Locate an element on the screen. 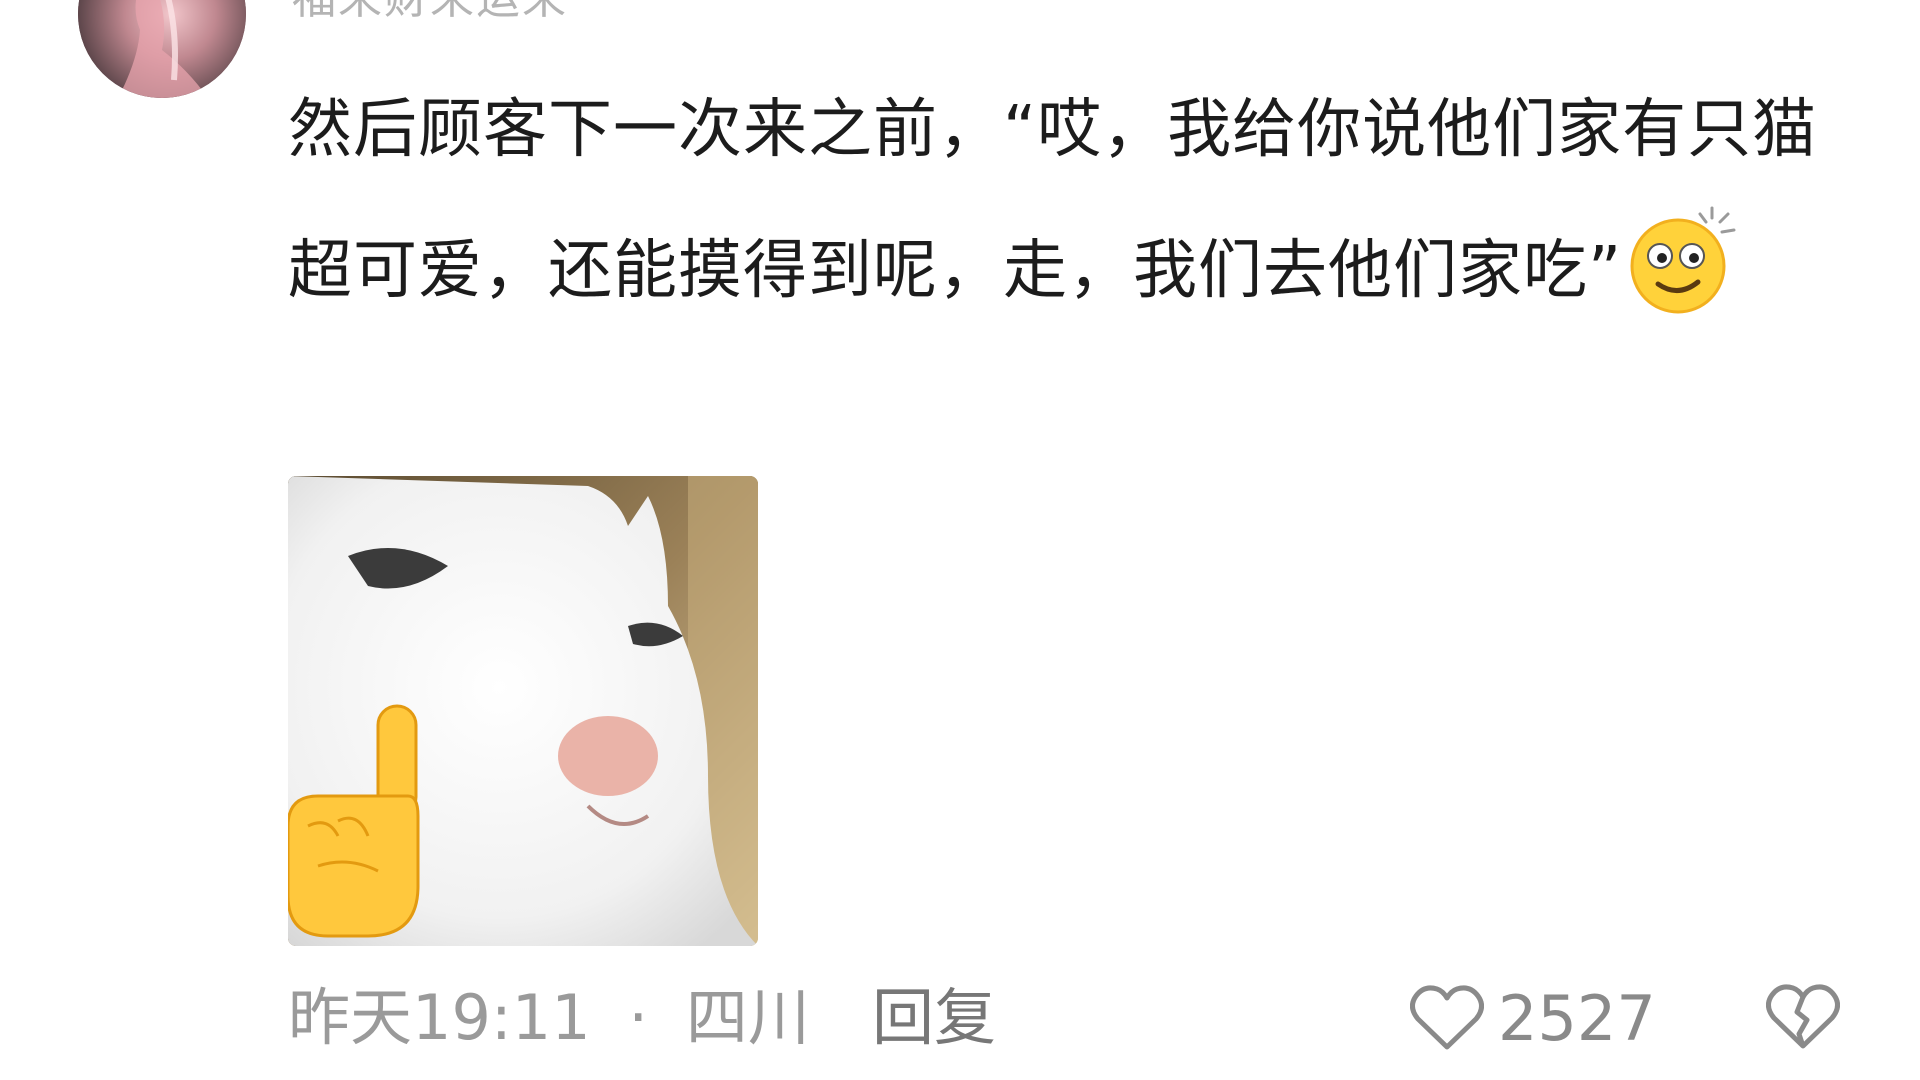 This screenshot has height=1080, width=1920. dizzy-face-emoji-icon is located at coordinates (1683, 260).